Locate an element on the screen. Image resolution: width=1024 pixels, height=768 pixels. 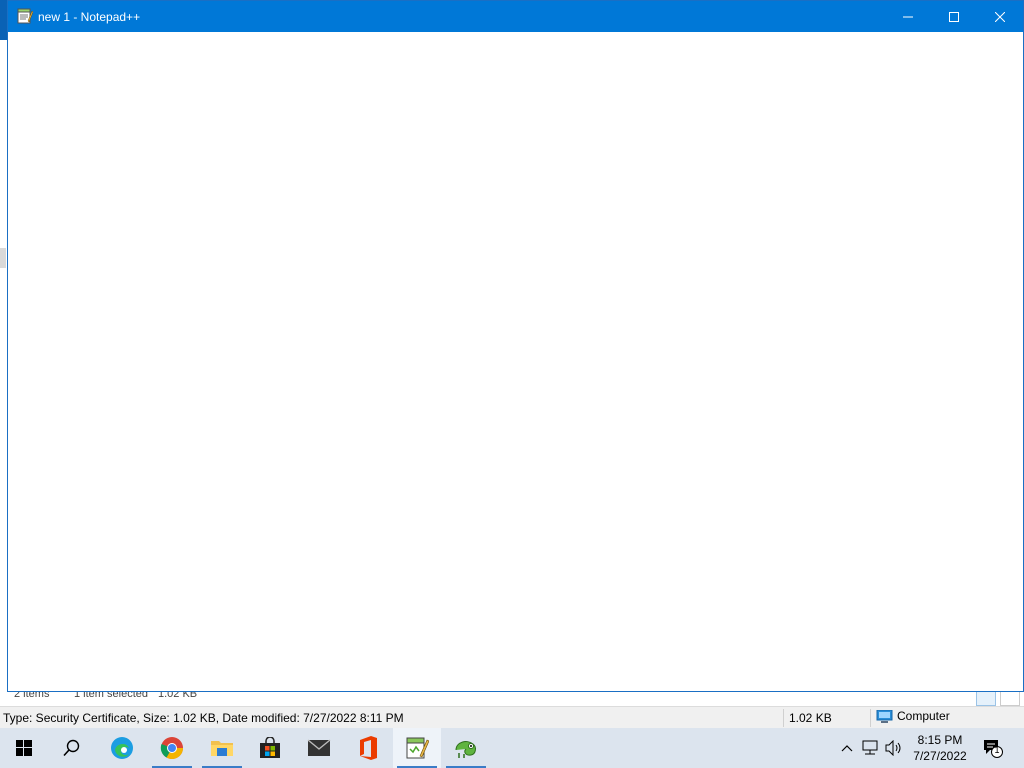
notepadpp-icon is located at coordinates (417, 748).